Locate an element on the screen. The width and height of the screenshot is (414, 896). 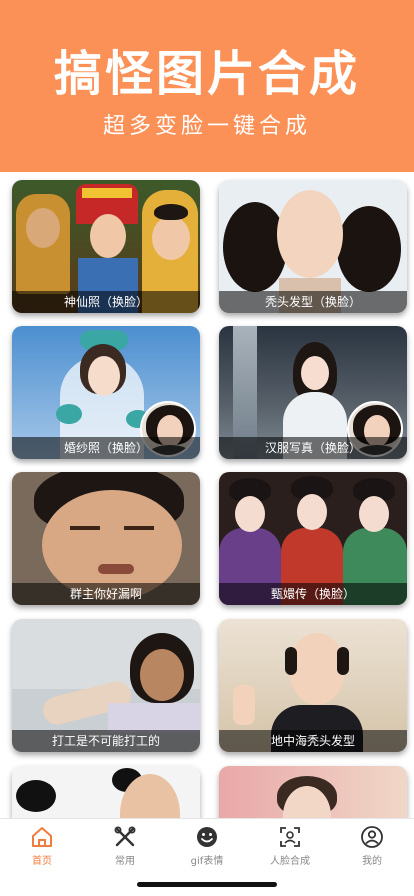
template-card-hanfu: 汉服写真（换脸） is located at coordinates (313, 392).